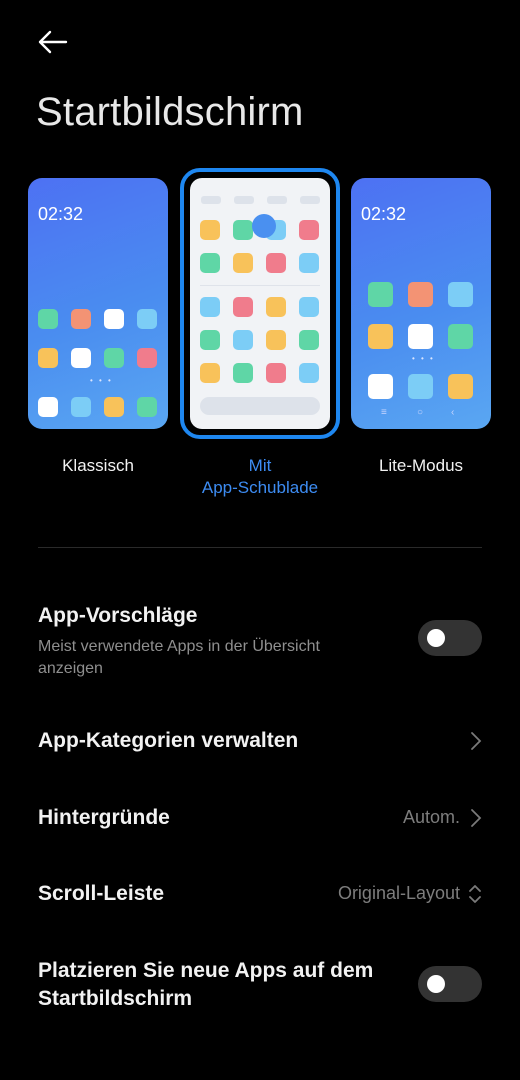 The image size is (520, 1080). Describe the element at coordinates (260, 819) in the screenshot. I see `wallpapers-row: Hintergründe Autom.` at that location.